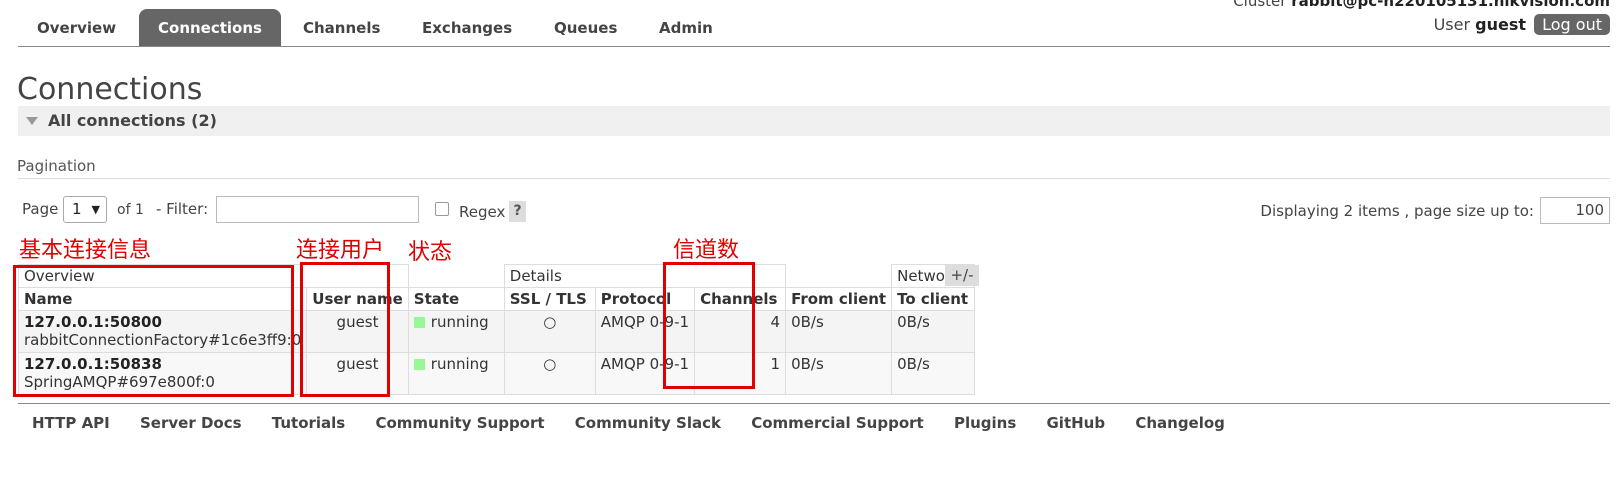  Describe the element at coordinates (962, 275) in the screenshot. I see `columns-toggle-button: +/-` at that location.